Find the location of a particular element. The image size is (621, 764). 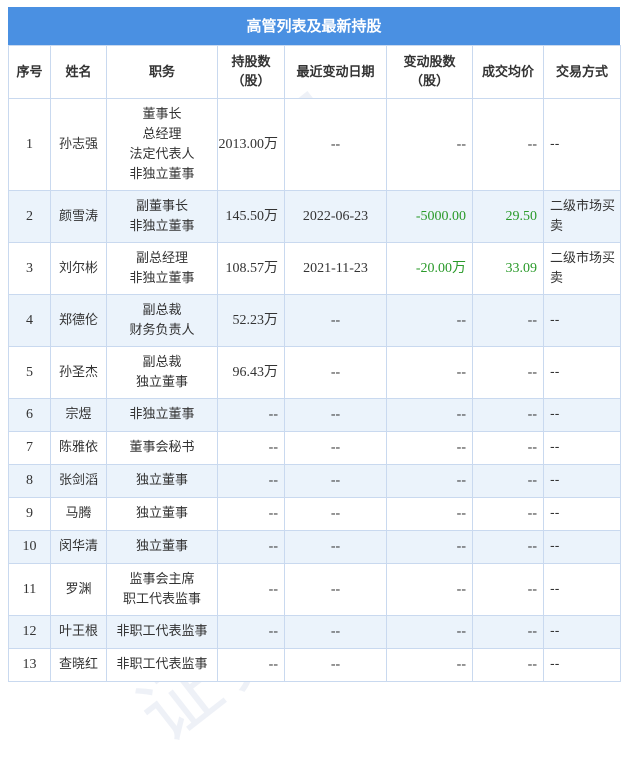

position-line: 总经理 is located at coordinates (162, 134).